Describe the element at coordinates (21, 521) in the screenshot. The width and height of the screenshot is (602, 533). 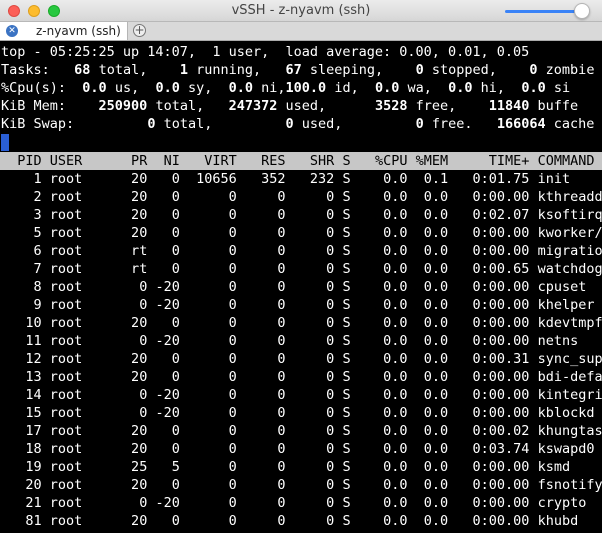
I see `cell-pid: 81` at that location.